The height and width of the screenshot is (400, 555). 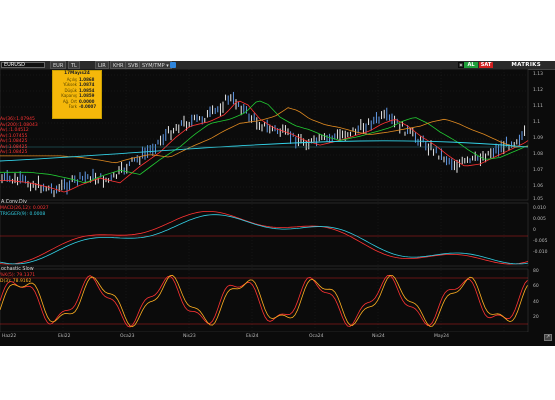 What do you see at coordinates (189, 336) in the screenshot?
I see `time-tick: Nis23` at bounding box center [189, 336].